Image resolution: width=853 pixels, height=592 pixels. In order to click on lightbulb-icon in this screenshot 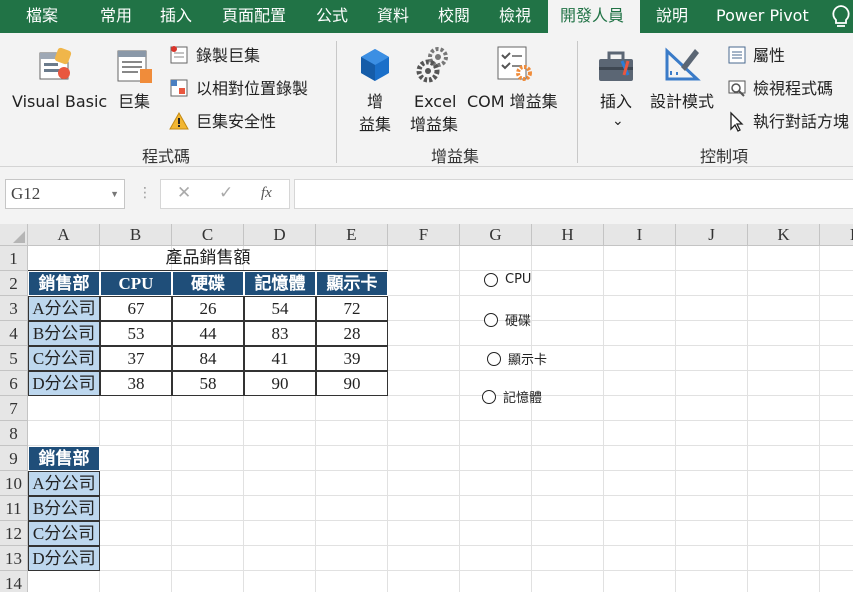, I will do `click(841, 16)`.